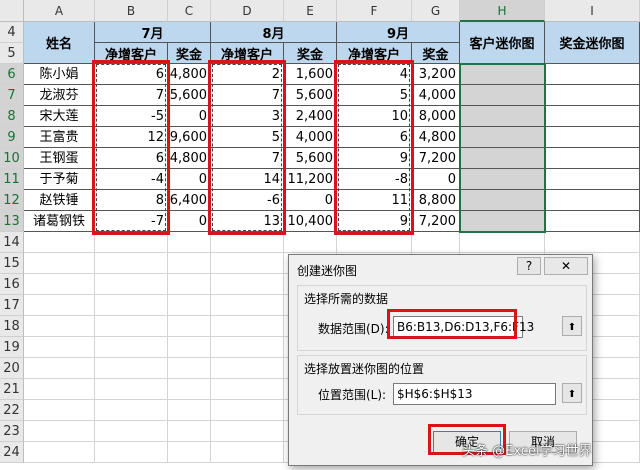 The width and height of the screenshot is (640, 470). I want to click on row-header-5: 5, so click(12, 53).